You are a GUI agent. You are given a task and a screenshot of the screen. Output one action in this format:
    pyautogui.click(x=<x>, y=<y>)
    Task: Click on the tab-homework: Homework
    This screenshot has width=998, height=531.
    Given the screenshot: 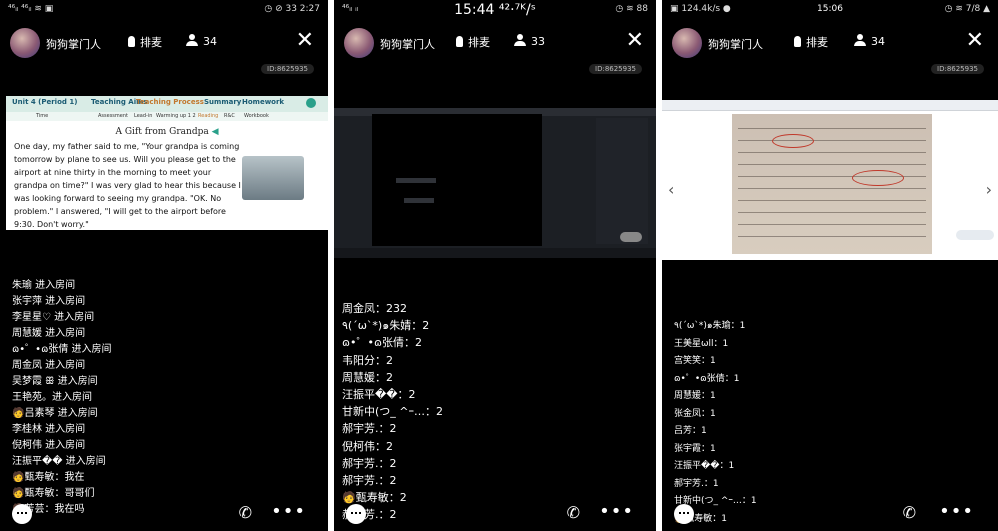 What is the action you would take?
    pyautogui.click(x=263, y=102)
    